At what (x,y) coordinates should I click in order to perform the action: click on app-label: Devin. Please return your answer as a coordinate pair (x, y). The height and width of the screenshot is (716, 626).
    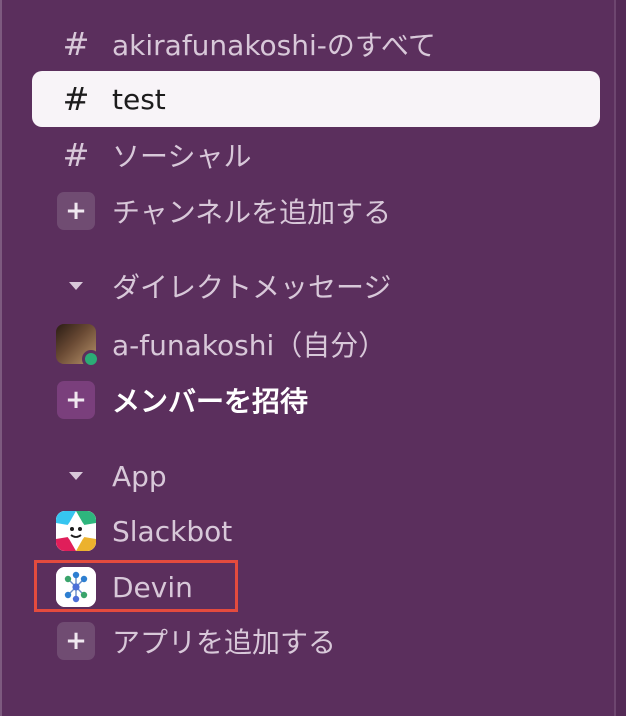
    Looking at the image, I should click on (152, 587).